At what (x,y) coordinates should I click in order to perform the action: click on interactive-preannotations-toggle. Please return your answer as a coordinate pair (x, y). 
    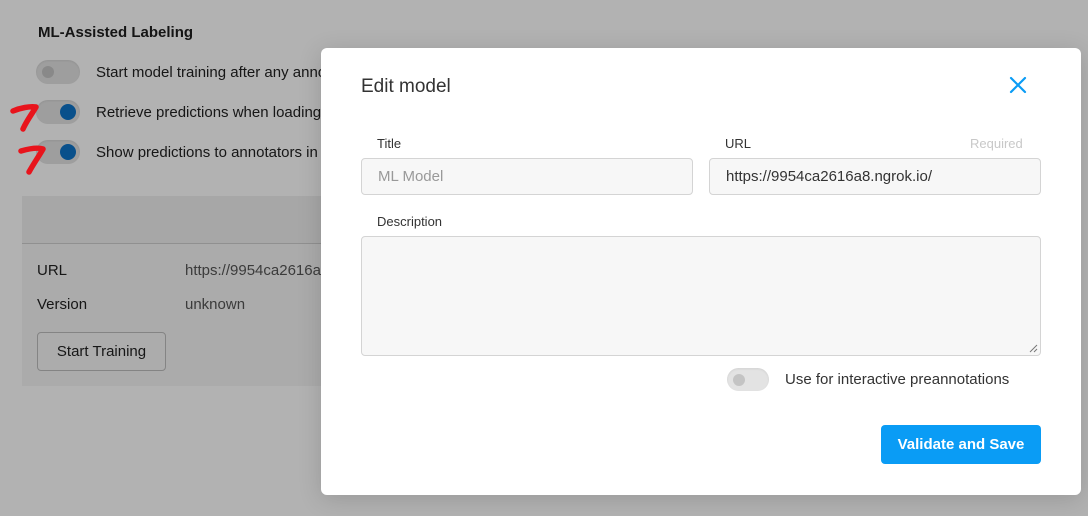
    Looking at the image, I should click on (748, 379).